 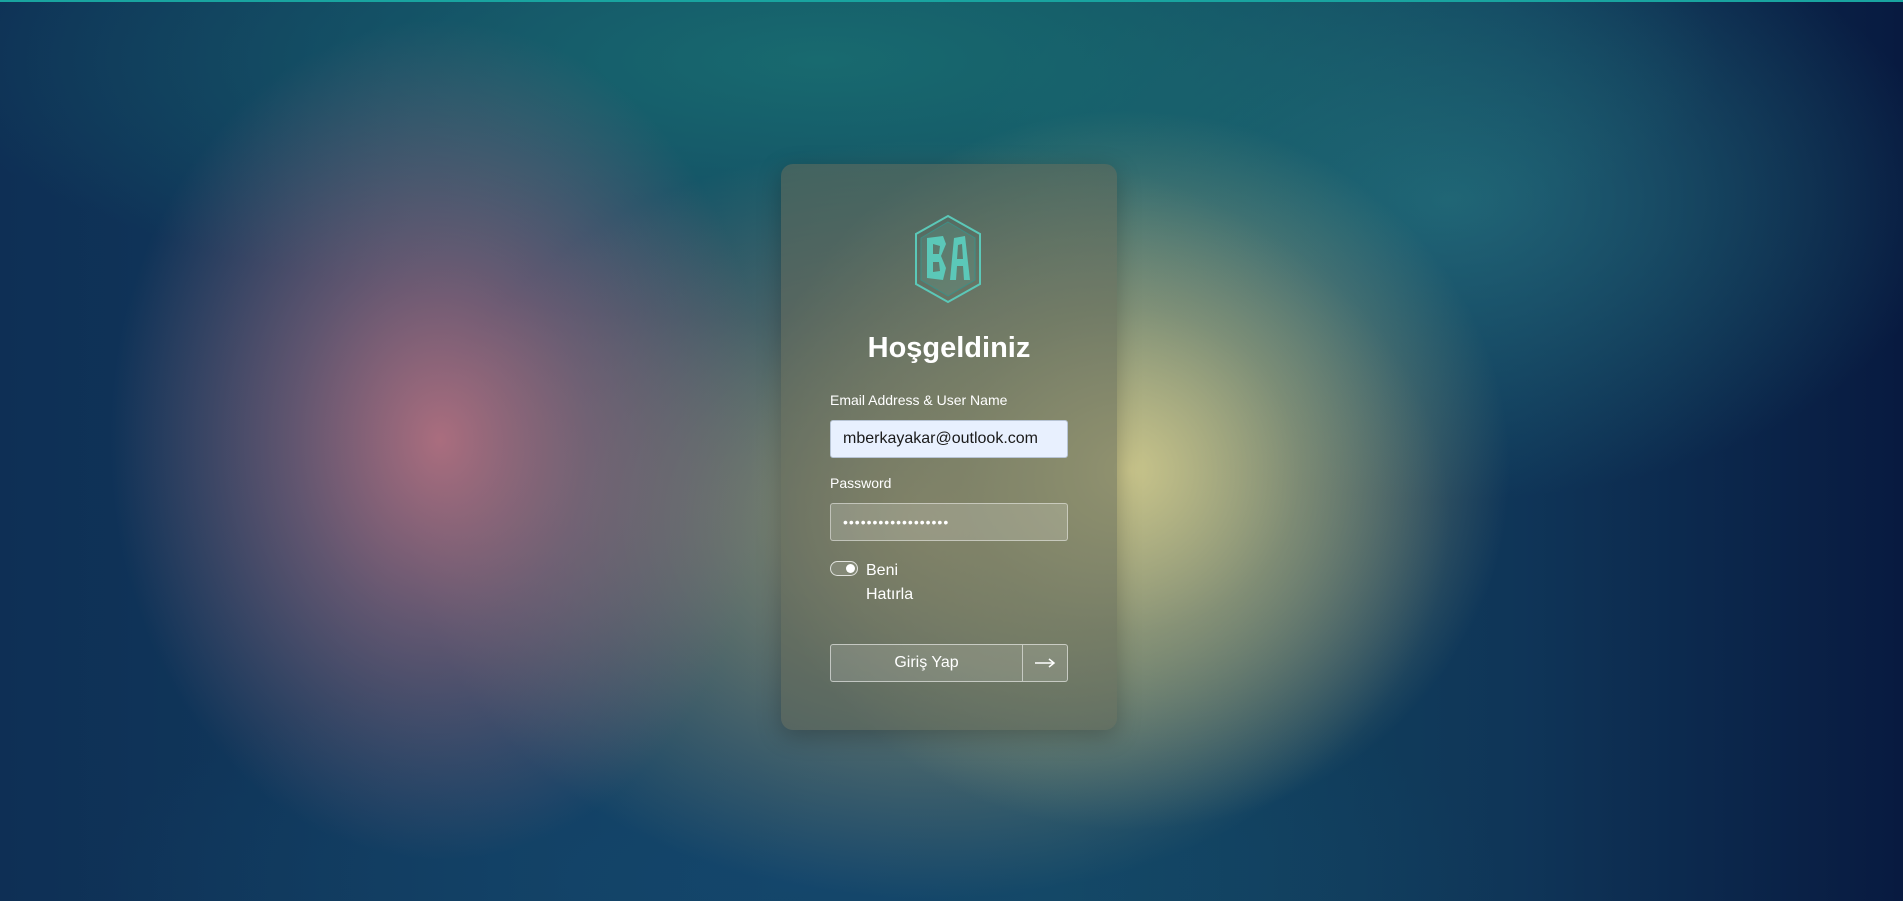 I want to click on remember-me: Beni Hatırla, so click(x=905, y=582).